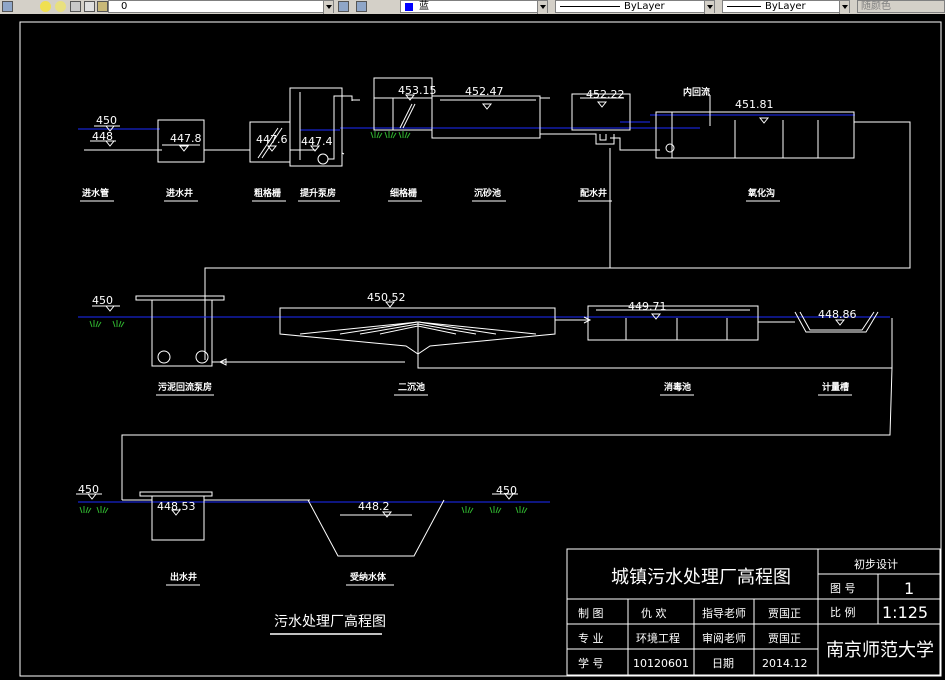 This screenshot has height=680, width=945. Describe the element at coordinates (186, 138) in the screenshot. I see `level-intake-well: 447.8` at that location.